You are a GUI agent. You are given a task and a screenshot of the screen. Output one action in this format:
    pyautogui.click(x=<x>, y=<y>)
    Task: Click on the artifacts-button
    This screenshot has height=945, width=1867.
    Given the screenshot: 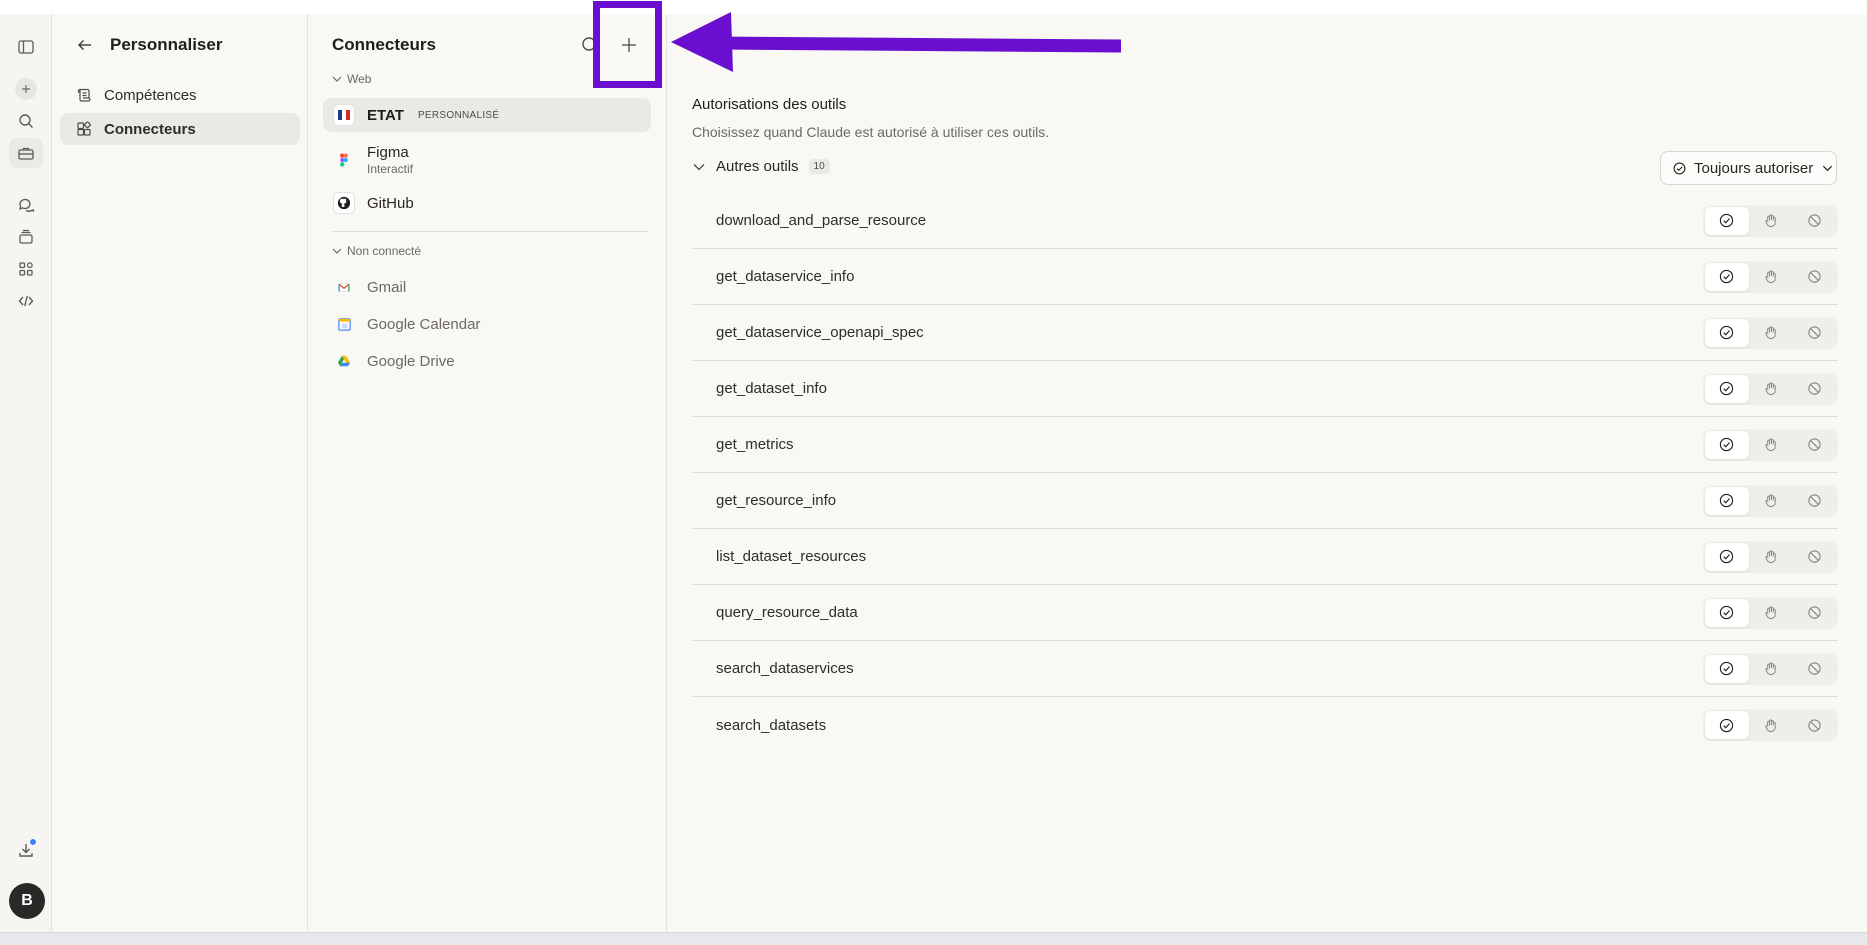 What is the action you would take?
    pyautogui.click(x=26, y=269)
    